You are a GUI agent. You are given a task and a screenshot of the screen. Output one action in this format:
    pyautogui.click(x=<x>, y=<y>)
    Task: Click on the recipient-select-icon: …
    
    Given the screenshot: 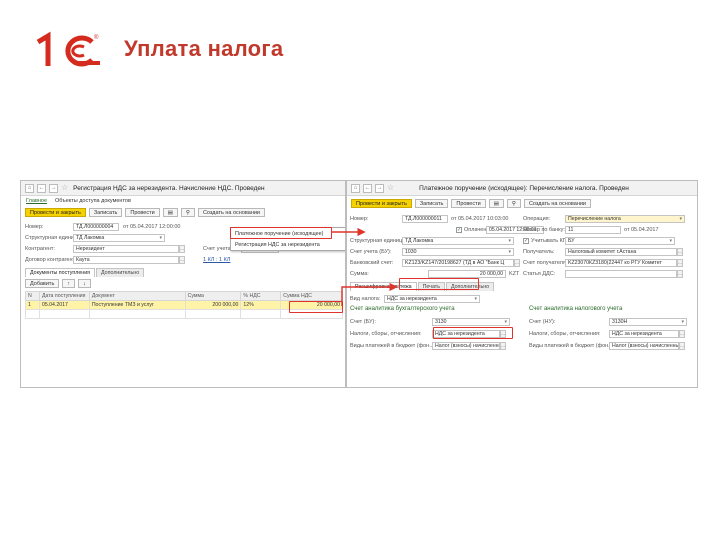 What is the action you would take?
    pyautogui.click(x=680, y=251)
    